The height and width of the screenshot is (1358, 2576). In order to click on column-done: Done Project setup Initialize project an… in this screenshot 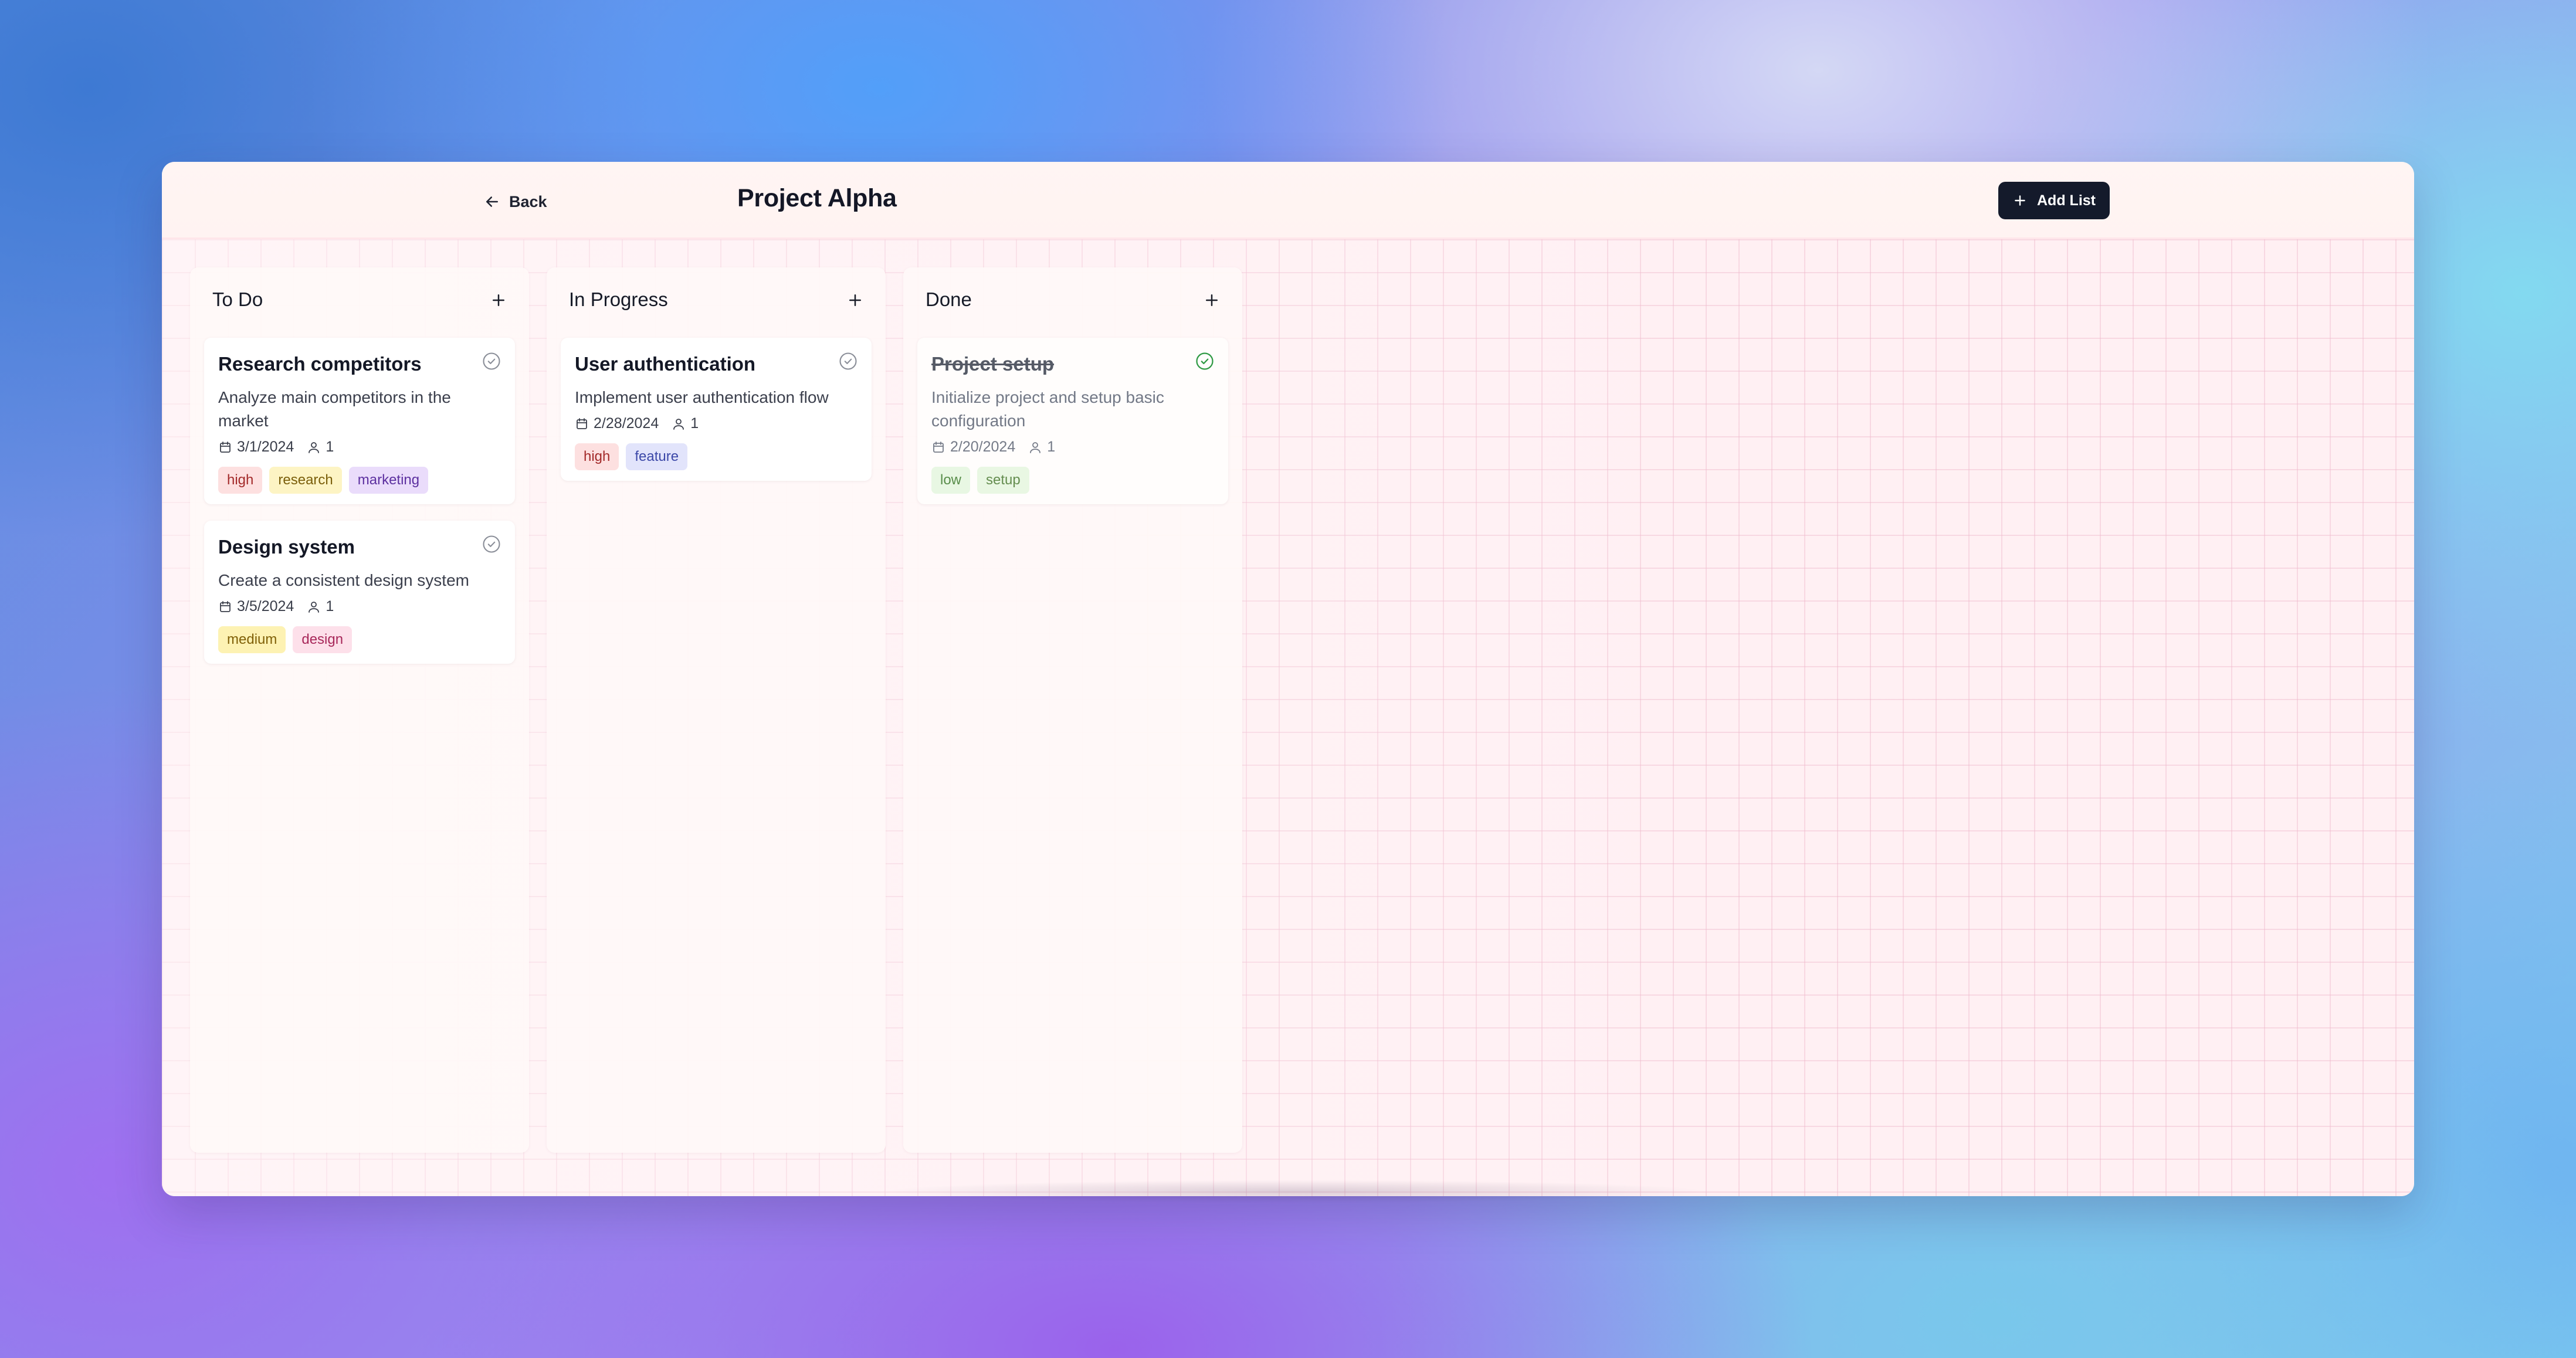, I will do `click(1072, 710)`.